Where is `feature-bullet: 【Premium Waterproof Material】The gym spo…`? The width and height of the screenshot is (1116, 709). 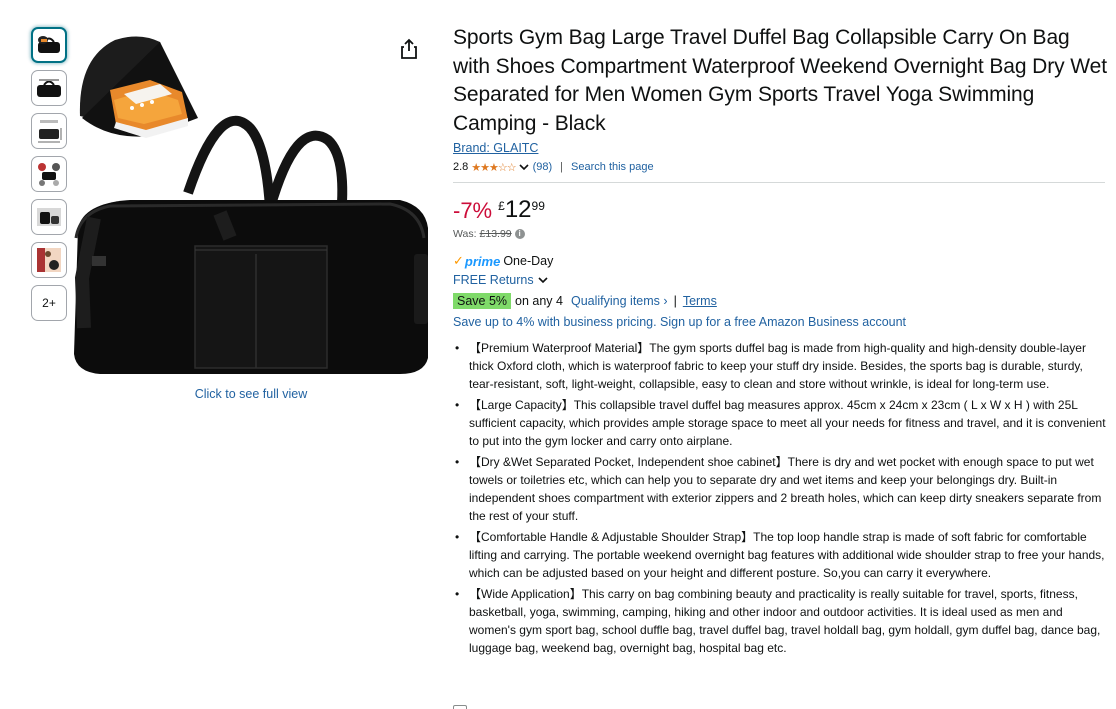 feature-bullet: 【Premium Waterproof Material】The gym spo… is located at coordinates (780, 366).